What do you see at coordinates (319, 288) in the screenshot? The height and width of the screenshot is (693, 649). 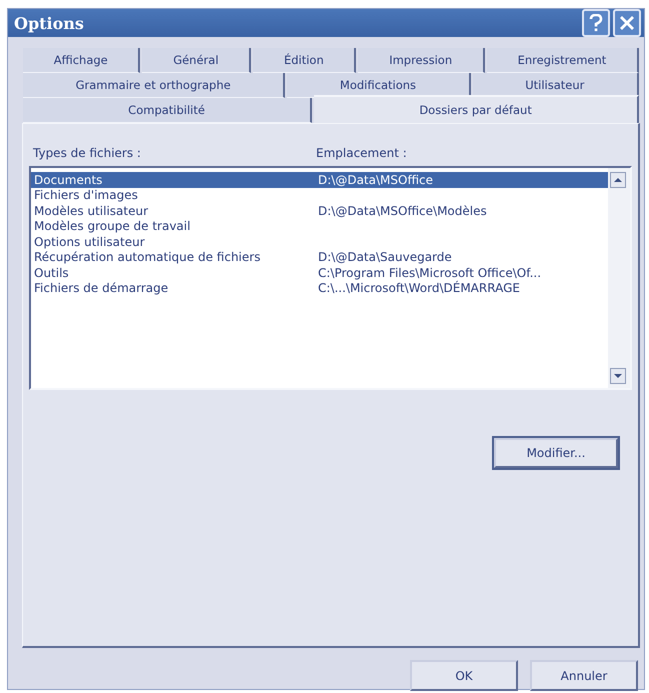 I see `list-row: Fichiers de démarrage C:\...\Microsoft\Word\DÉMARRAGE` at bounding box center [319, 288].